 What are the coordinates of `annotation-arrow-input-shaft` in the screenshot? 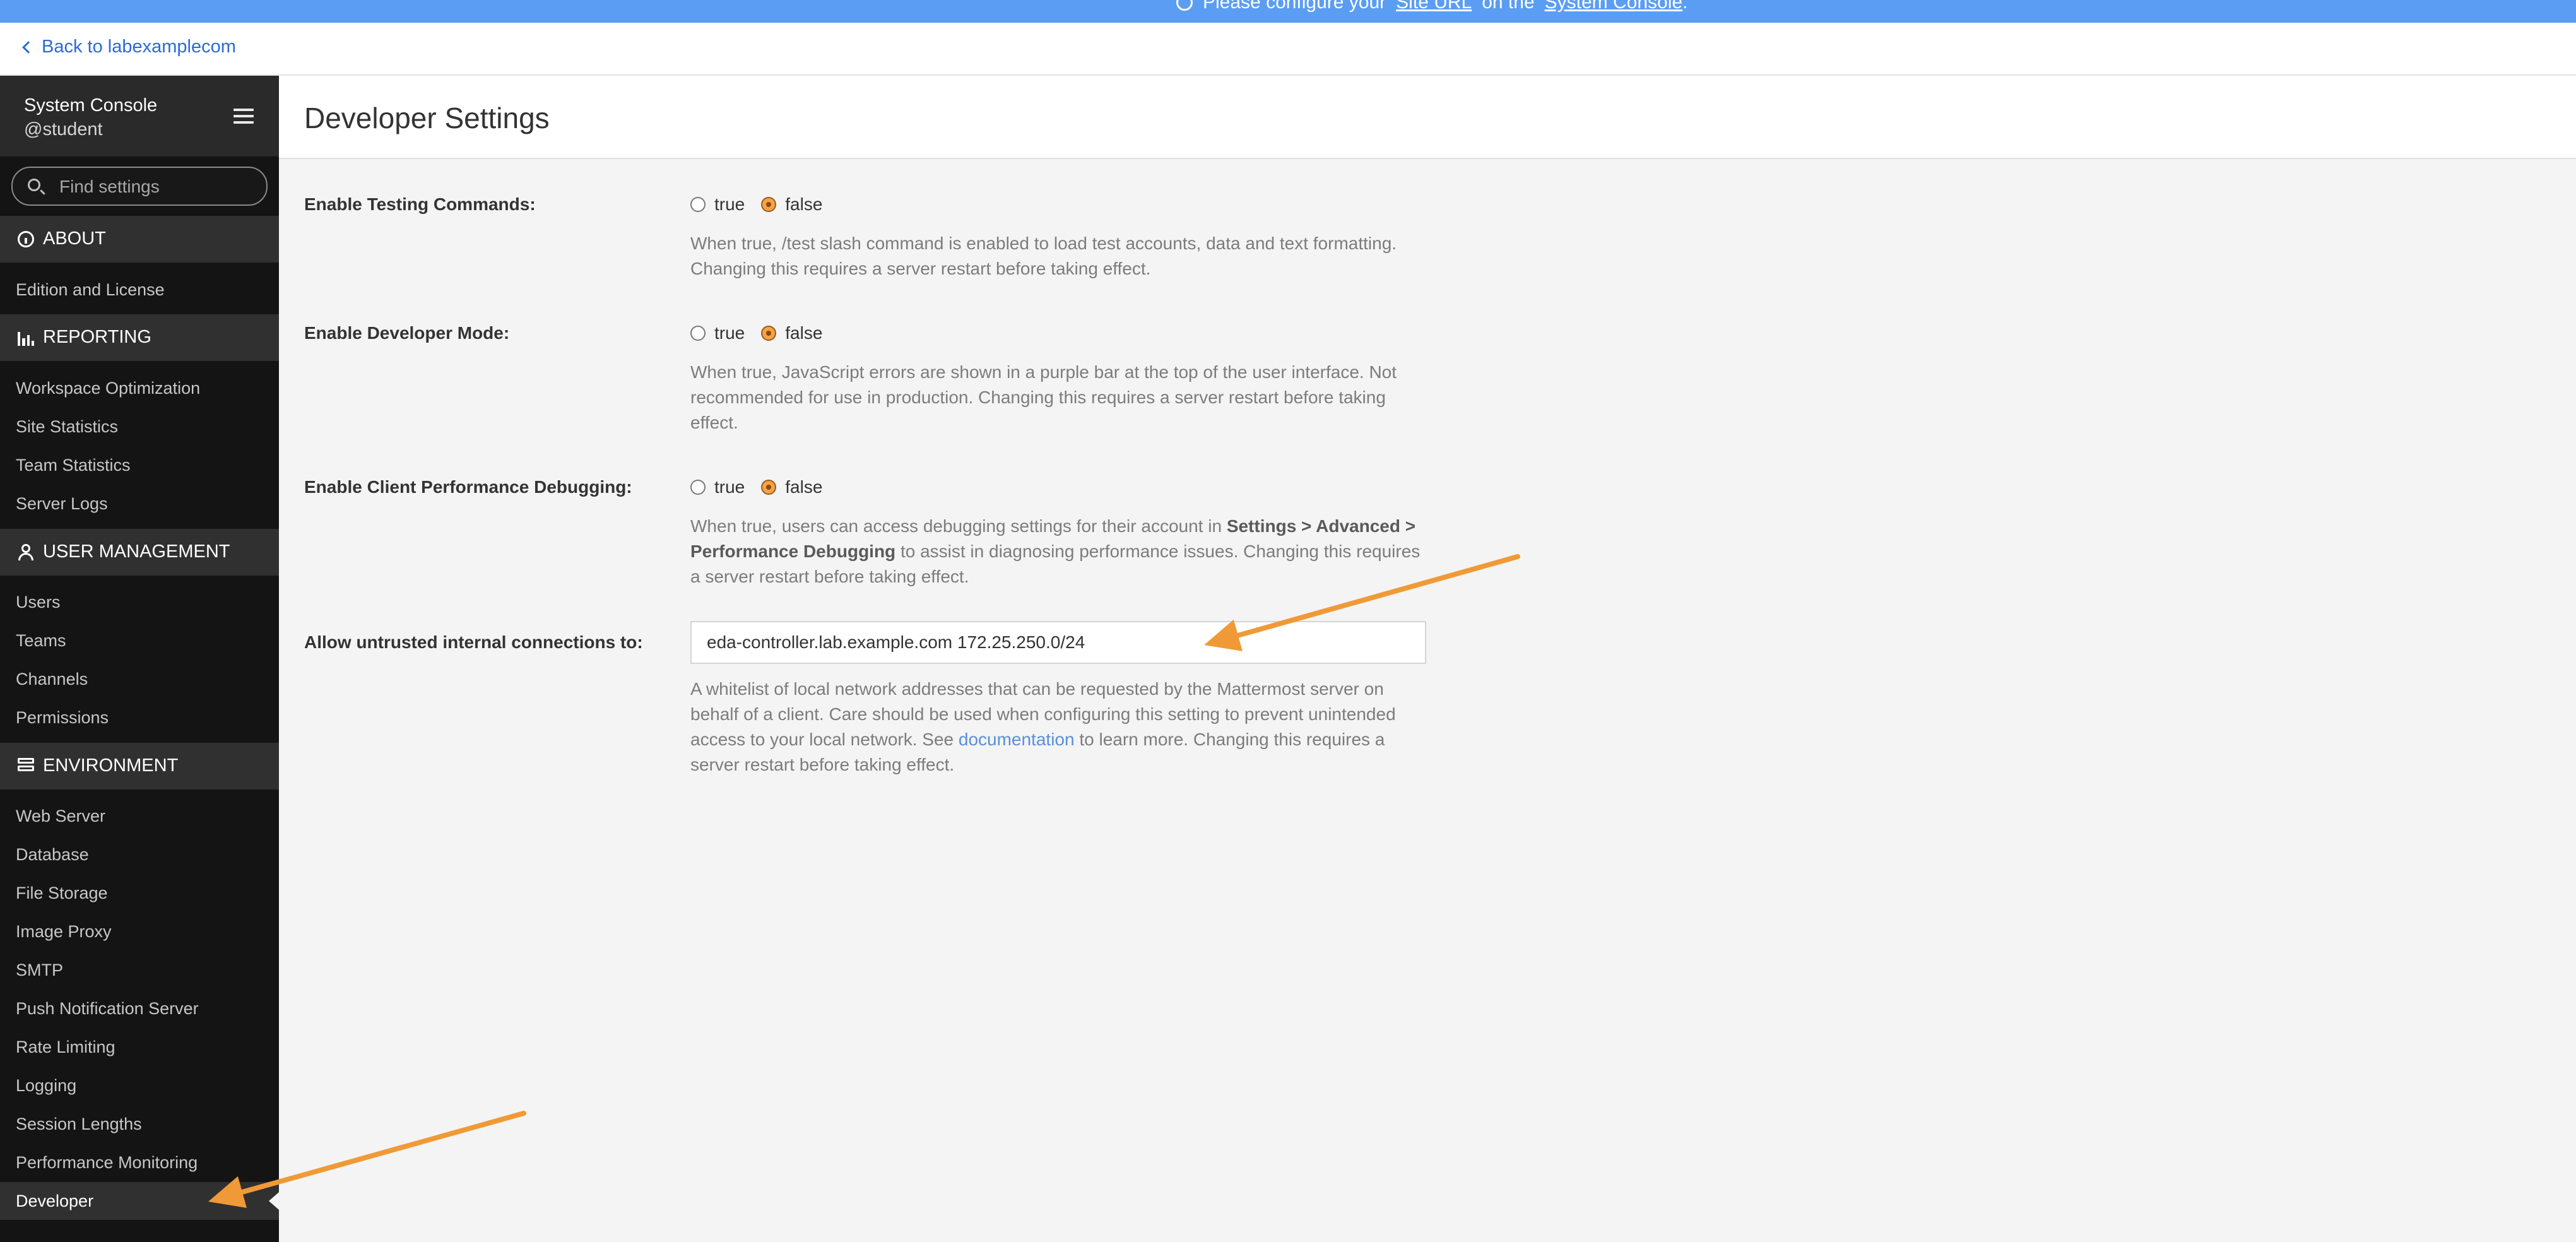 It's located at (1377, 596).